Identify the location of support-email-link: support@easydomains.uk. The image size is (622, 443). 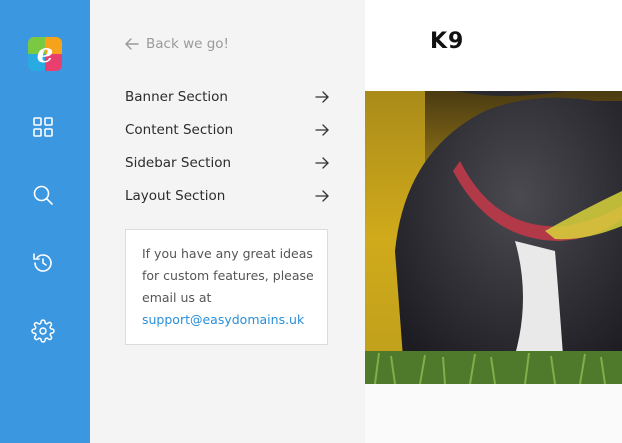
(223, 319).